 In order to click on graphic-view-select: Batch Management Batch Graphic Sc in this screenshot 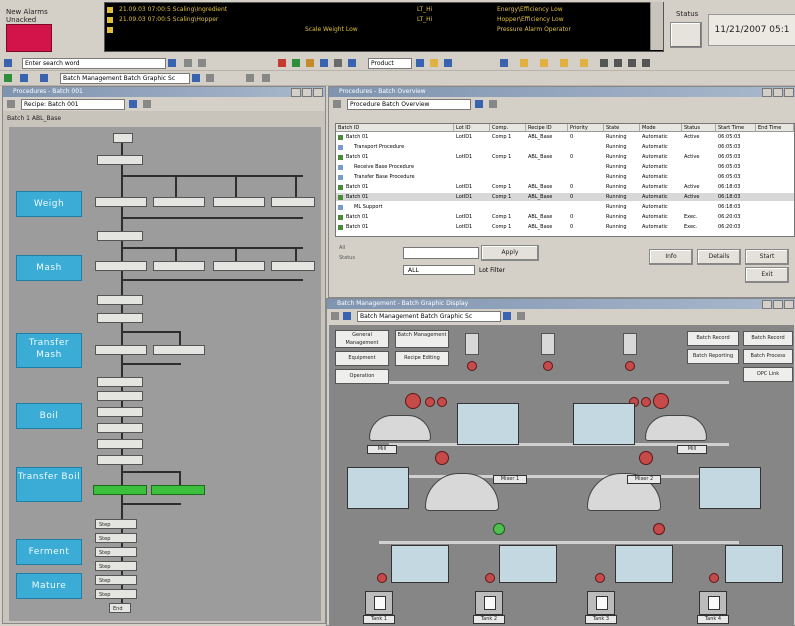, I will do `click(429, 316)`.